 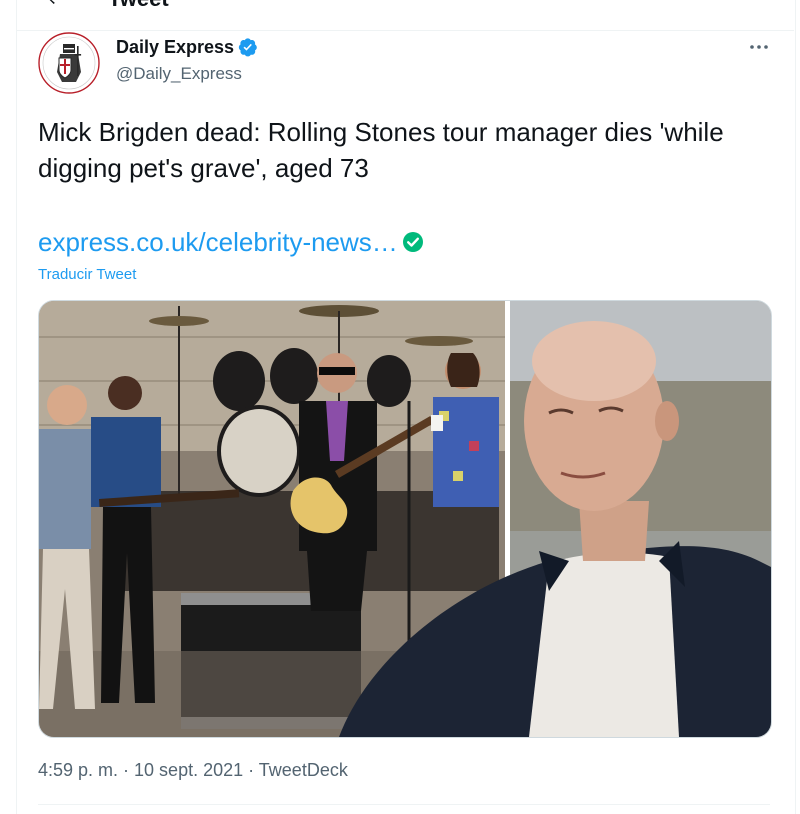 What do you see at coordinates (193, 770) in the screenshot?
I see `tweet-timestamp-source: 4:59 p. m. · 10 sept. 2021 · TweetDeck` at bounding box center [193, 770].